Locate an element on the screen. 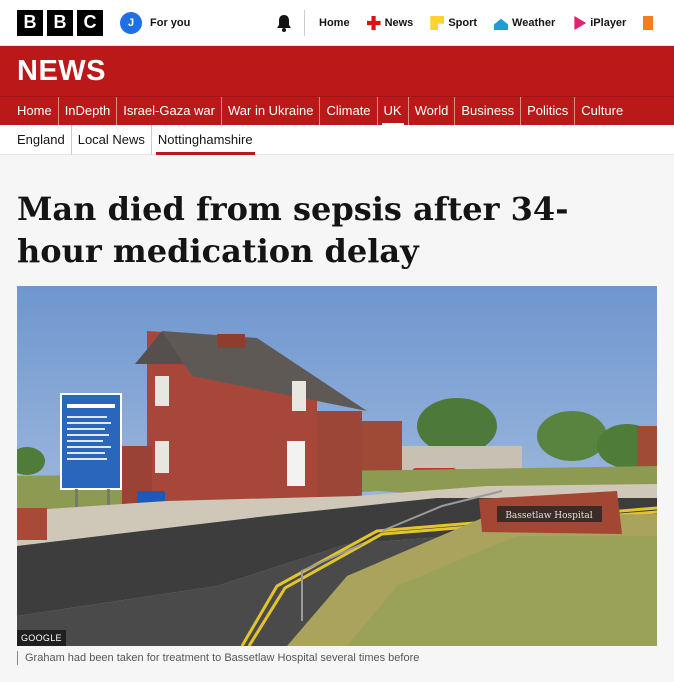  nav-news: News is located at coordinates (390, 23).